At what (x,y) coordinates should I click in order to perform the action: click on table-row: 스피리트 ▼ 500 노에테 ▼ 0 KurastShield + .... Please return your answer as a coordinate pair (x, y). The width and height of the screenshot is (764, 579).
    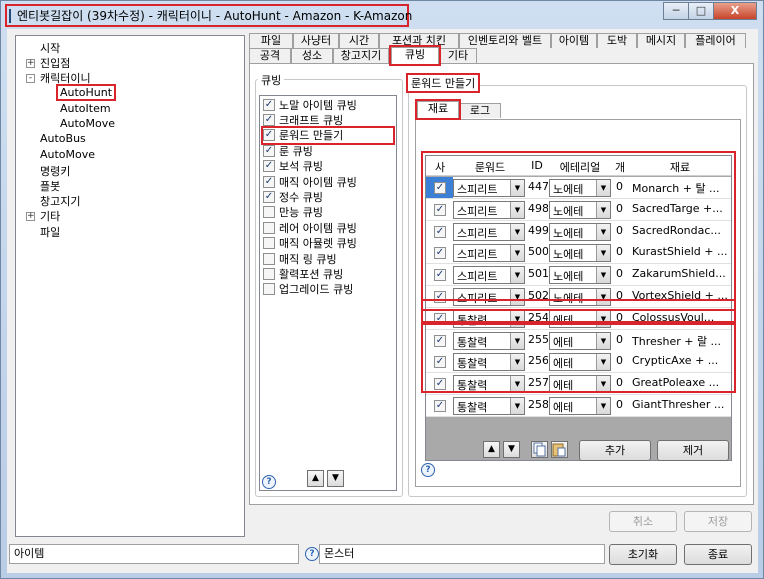
    Looking at the image, I should click on (578, 253).